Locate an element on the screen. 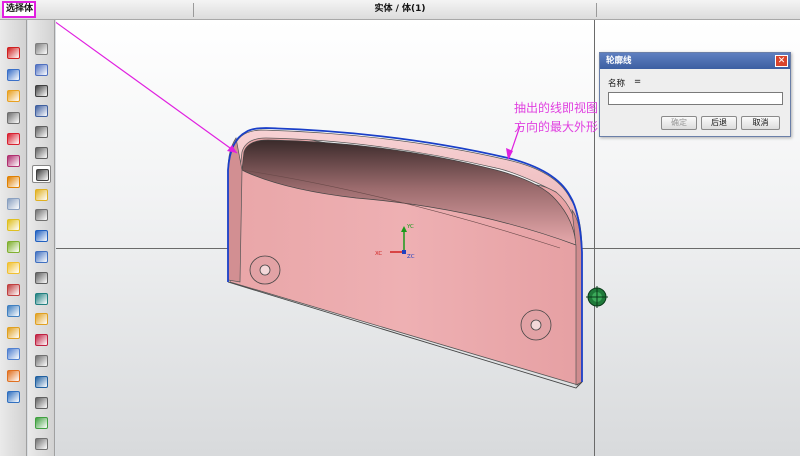 Image resolution: width=800 pixels, height=456 pixels. mirror-button is located at coordinates (13, 354).